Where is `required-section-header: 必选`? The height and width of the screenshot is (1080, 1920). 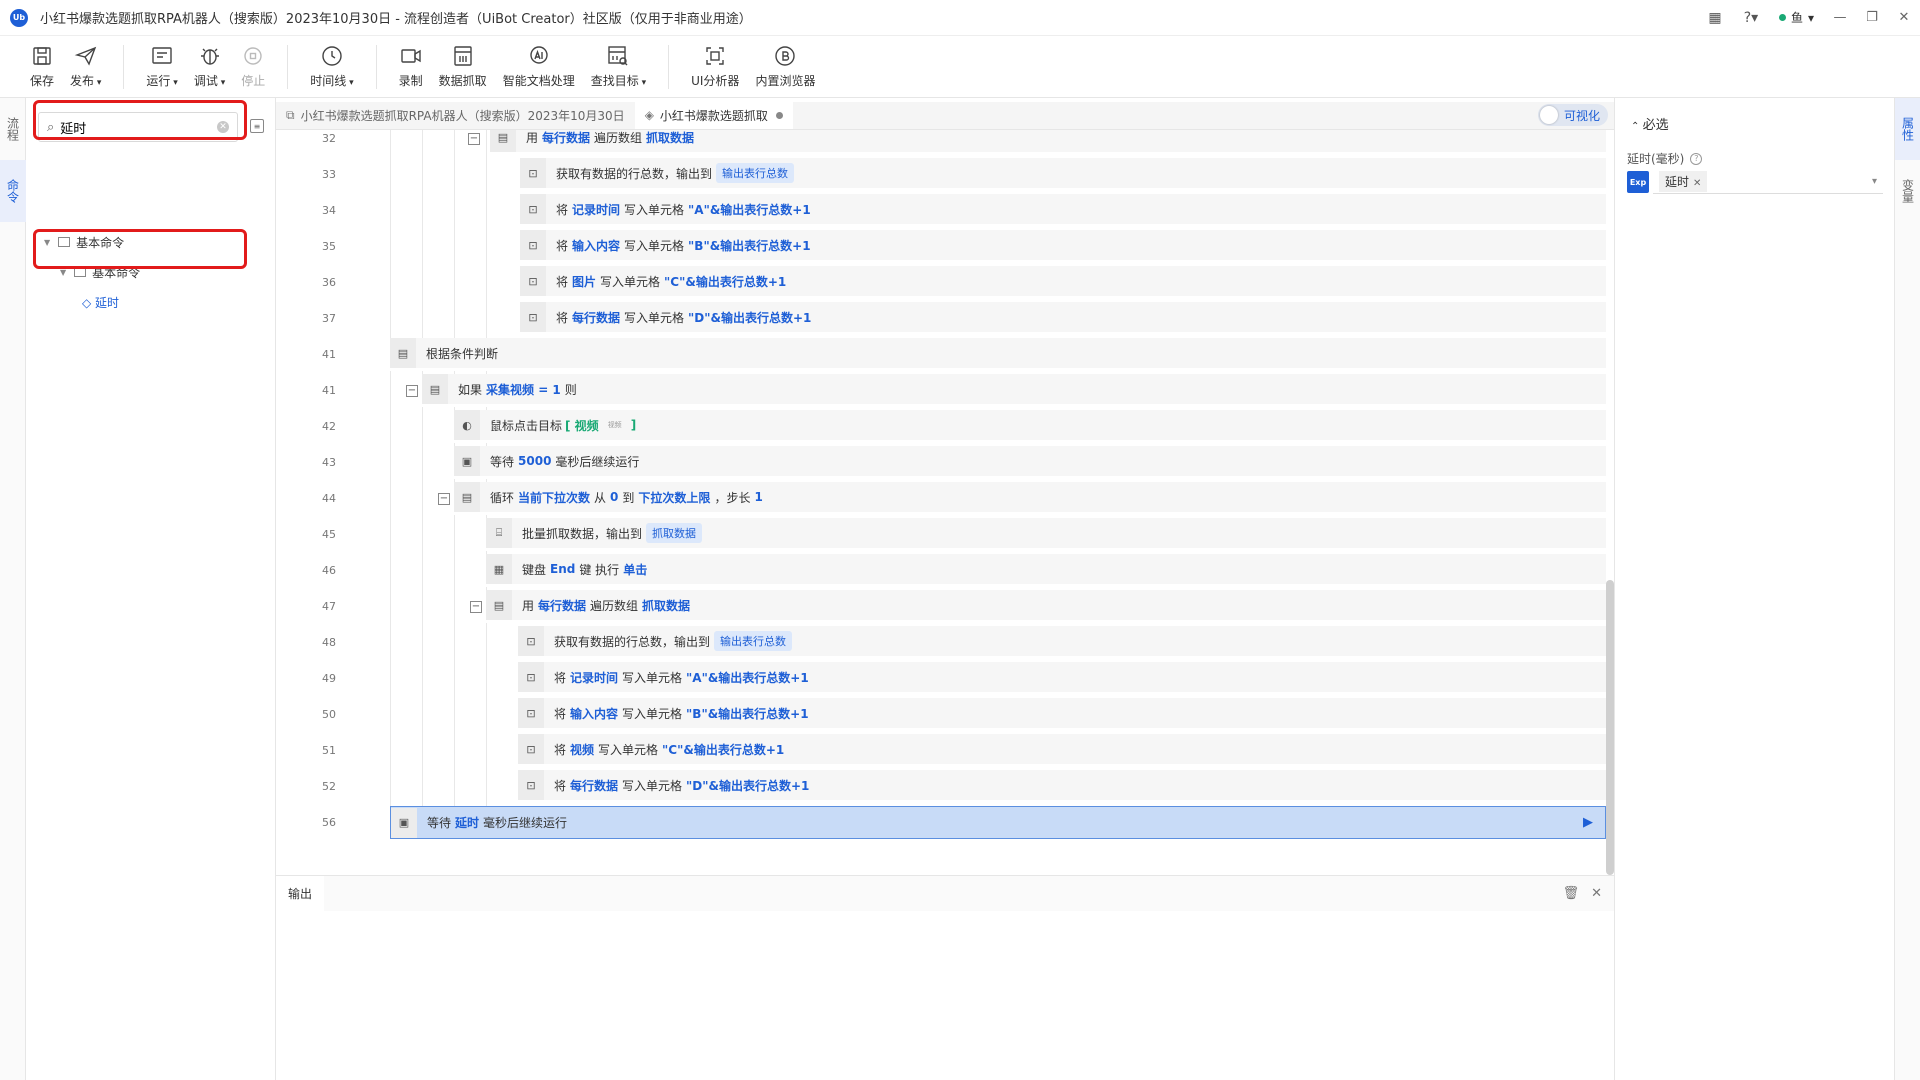 required-section-header: 必选 is located at coordinates (1650, 123).